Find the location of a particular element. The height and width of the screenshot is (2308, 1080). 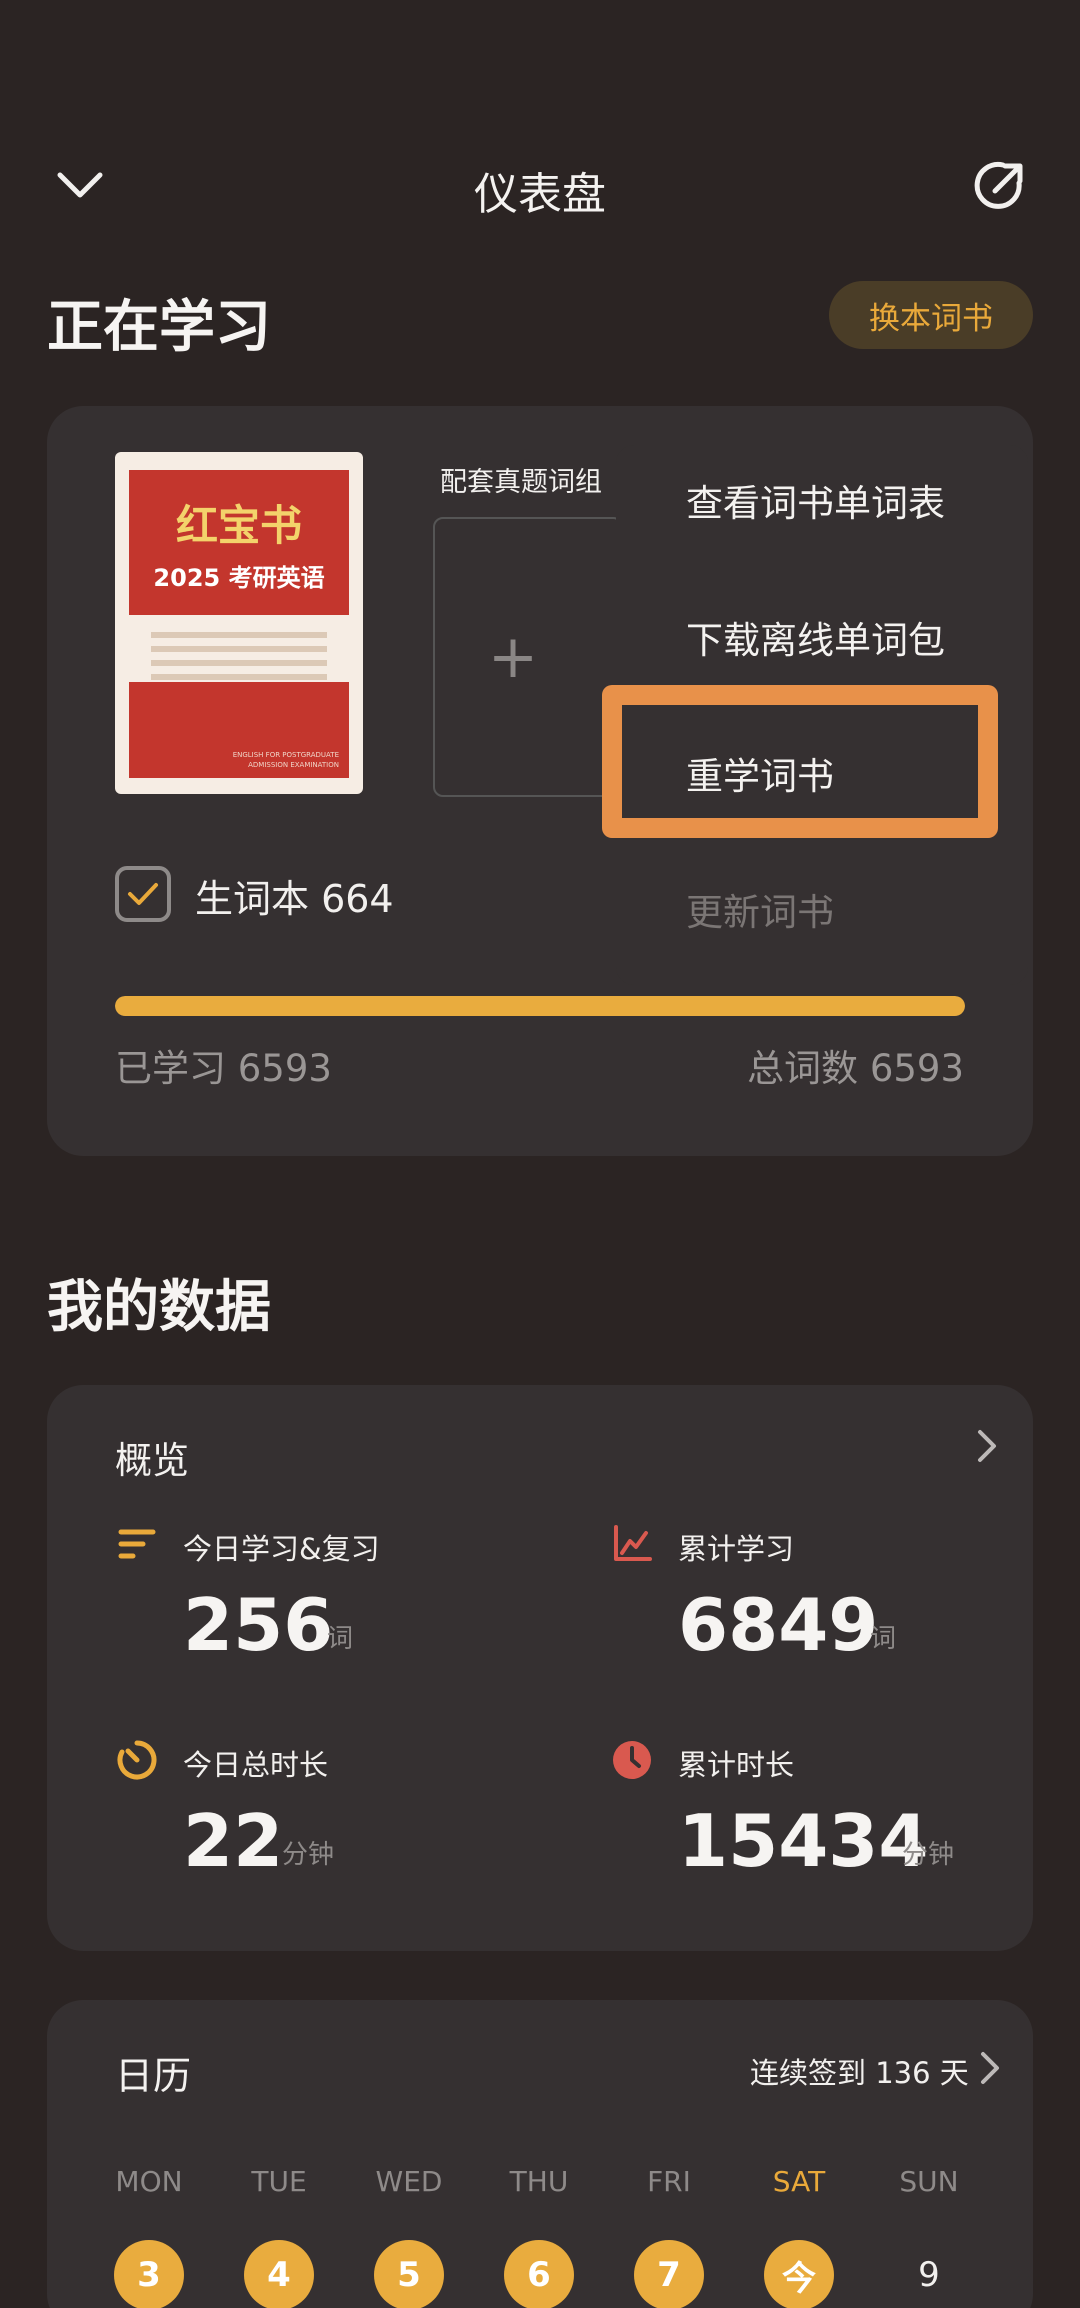

calendar-chevron-right-icon is located at coordinates (990, 2073).